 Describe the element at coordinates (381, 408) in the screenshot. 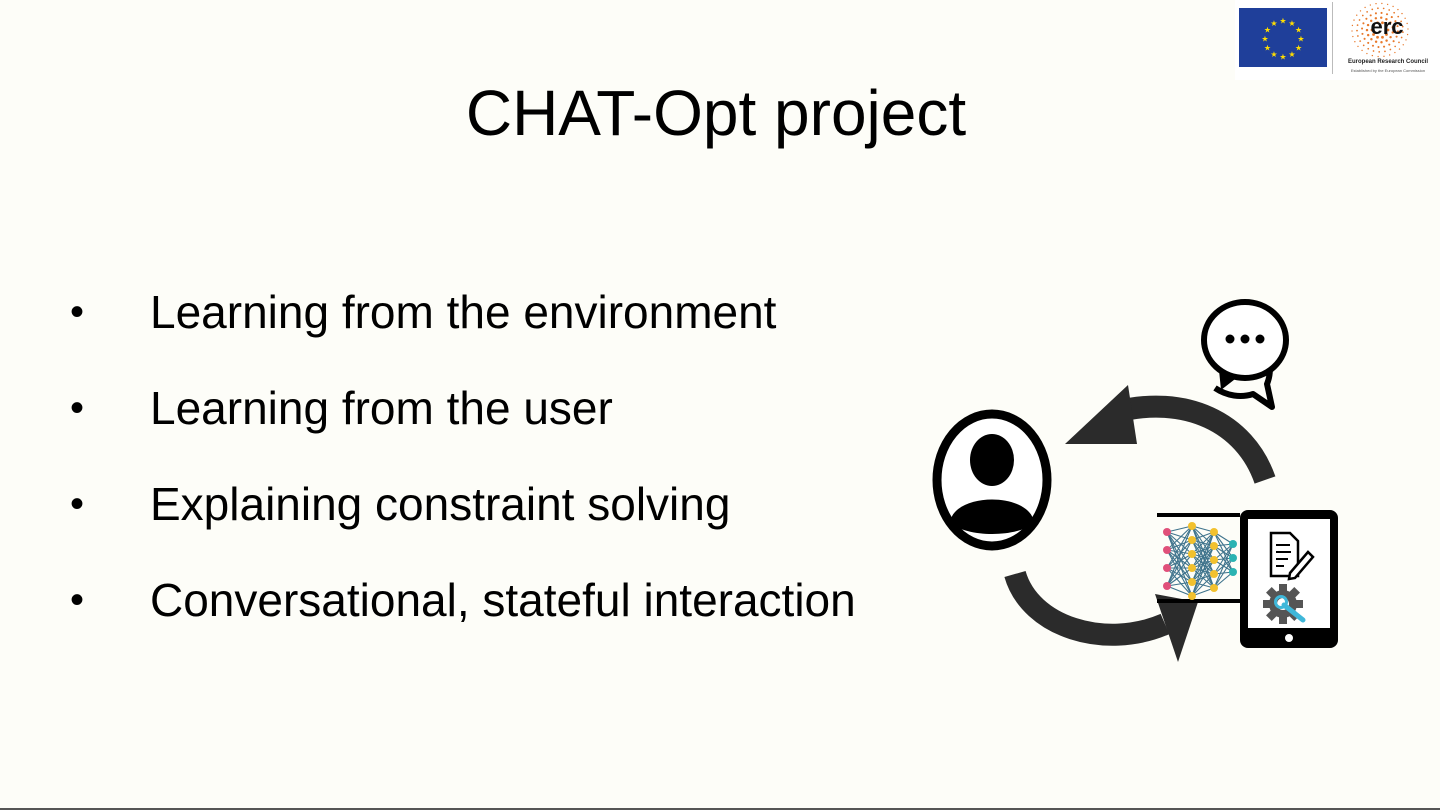

I see `bullet-text: Learning from the user` at that location.